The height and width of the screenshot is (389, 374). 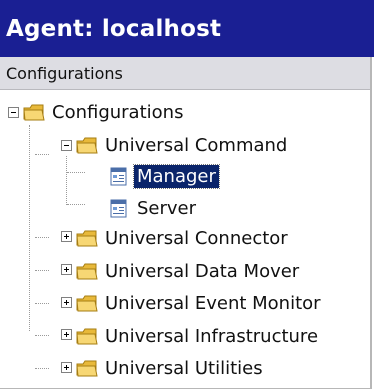 I want to click on tree-node-label: Universal Data Mover, so click(x=202, y=271).